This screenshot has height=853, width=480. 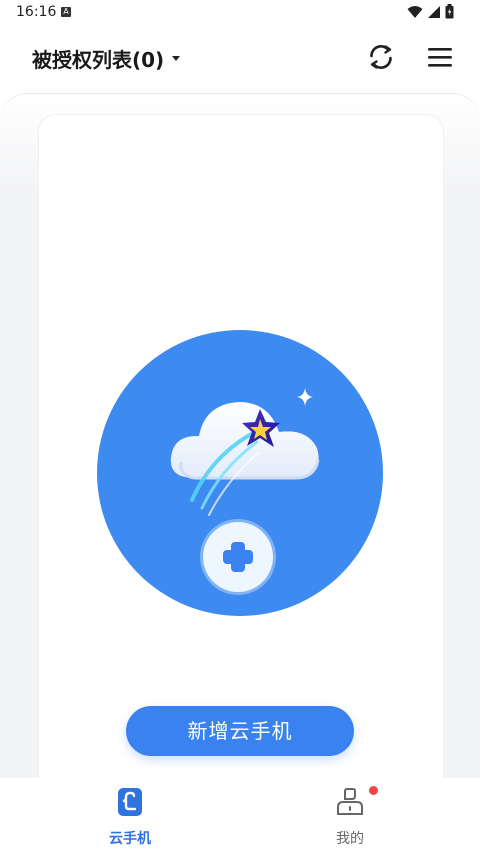 What do you see at coordinates (98, 60) in the screenshot?
I see `page-title: 被授权列表(0)` at bounding box center [98, 60].